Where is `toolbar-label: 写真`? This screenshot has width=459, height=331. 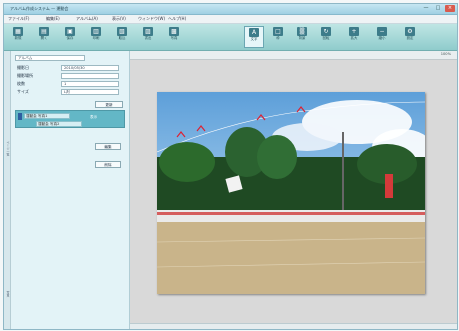 toolbar-label: 写真 is located at coordinates (174, 38).